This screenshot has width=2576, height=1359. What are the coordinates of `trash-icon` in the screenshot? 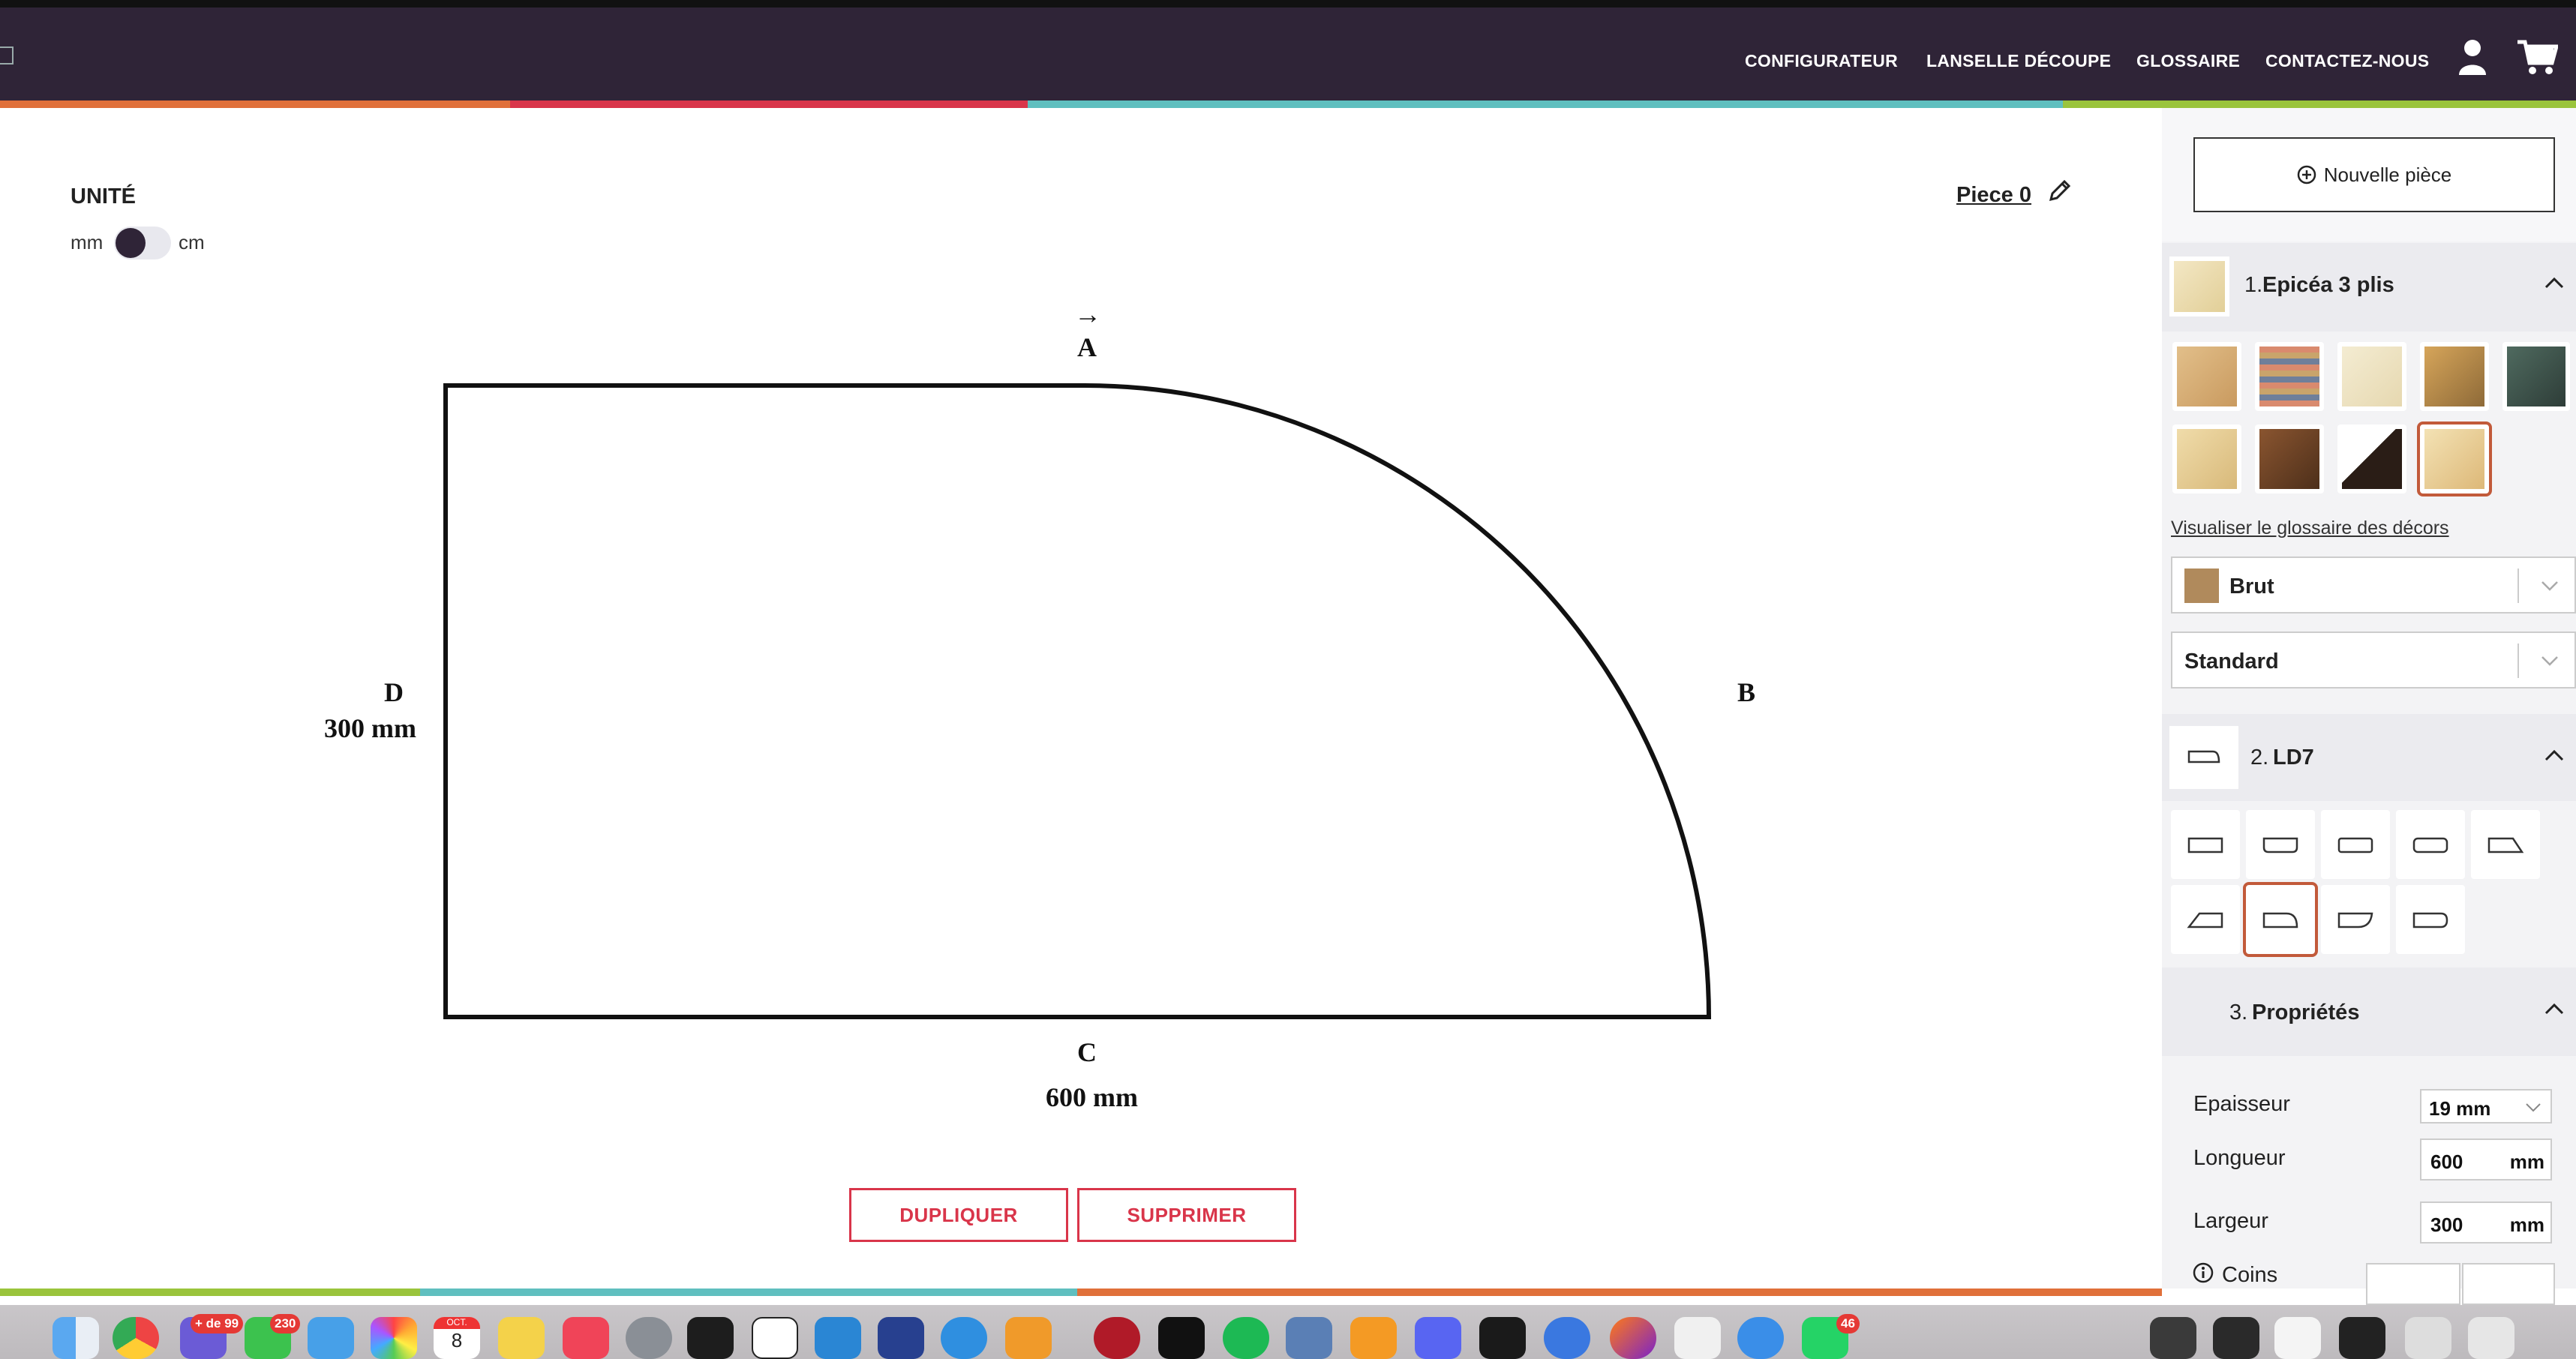 It's located at (2491, 1338).